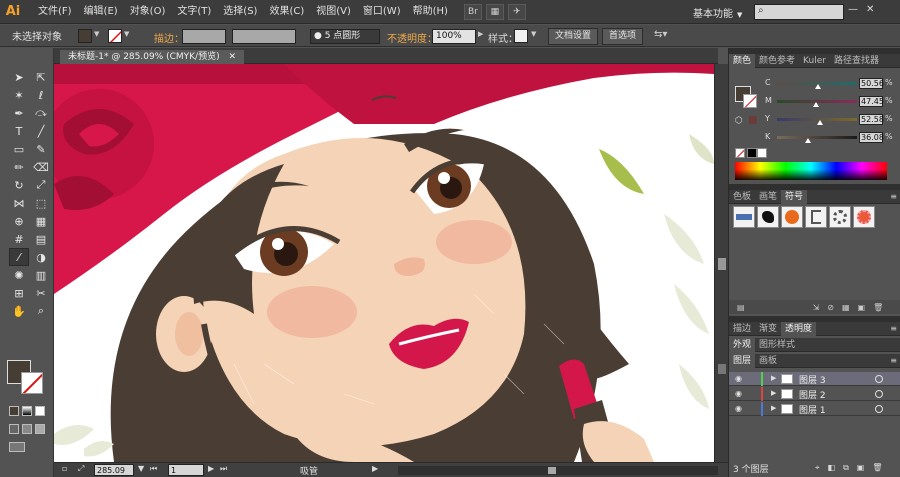 This screenshot has width=900, height=477. What do you see at coordinates (19, 221) in the screenshot?
I see `shape-builder-tool-icon: ⊕` at bounding box center [19, 221].